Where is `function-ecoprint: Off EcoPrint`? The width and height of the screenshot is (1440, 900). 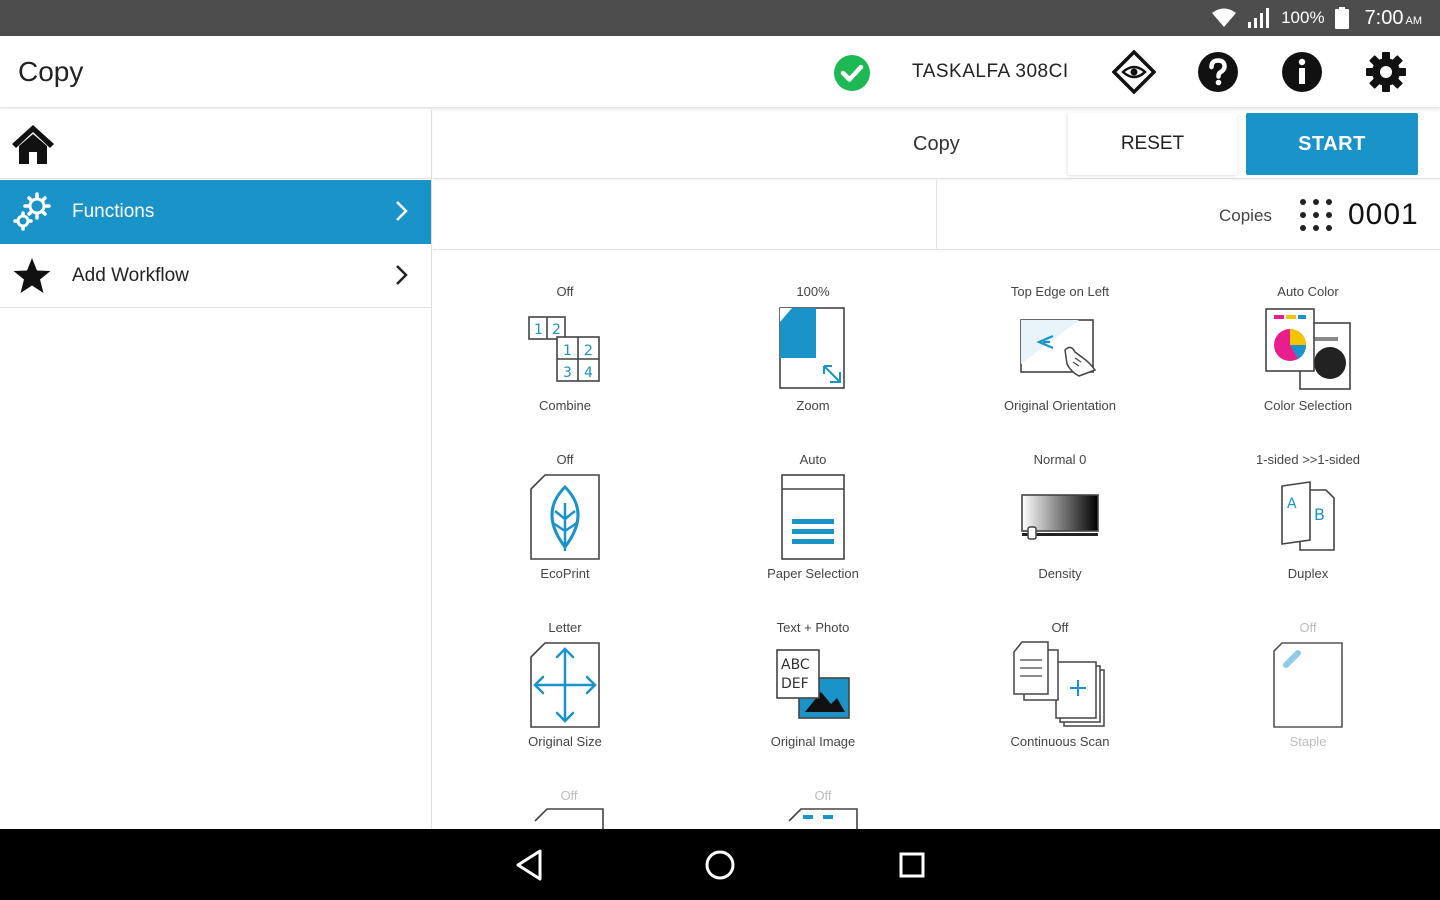 function-ecoprint: Off EcoPrint is located at coordinates (565, 517).